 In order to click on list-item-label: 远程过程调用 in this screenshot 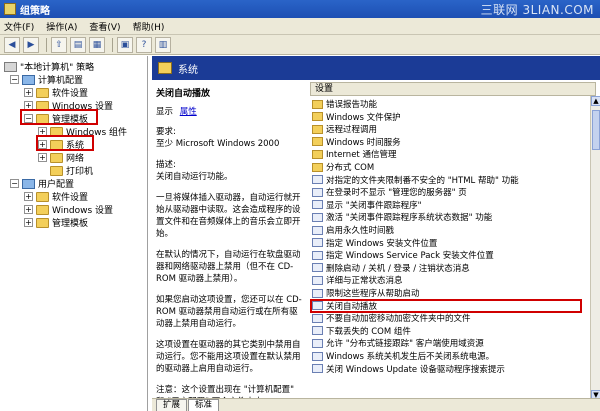, I will do `click(352, 130)`.